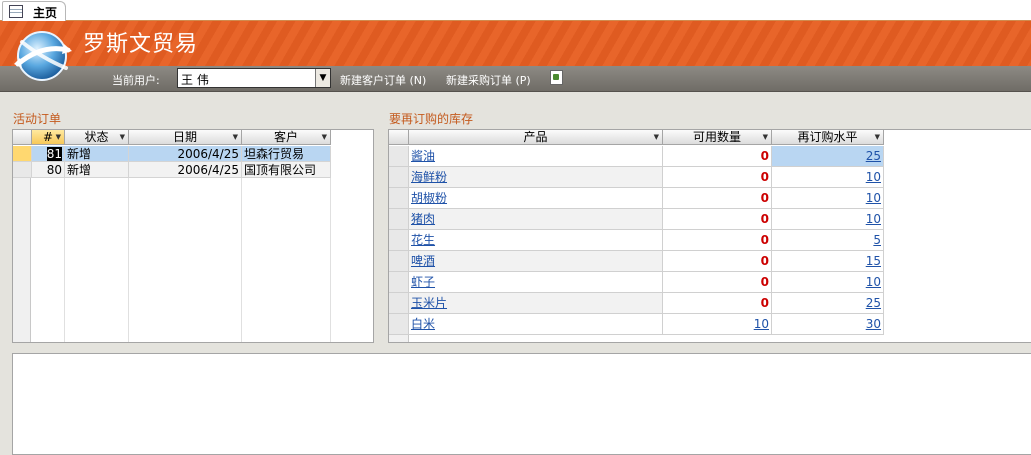 The width and height of the screenshot is (1031, 455). What do you see at coordinates (185, 170) in the screenshot?
I see `table-row-2-date: 2006/4/25` at bounding box center [185, 170].